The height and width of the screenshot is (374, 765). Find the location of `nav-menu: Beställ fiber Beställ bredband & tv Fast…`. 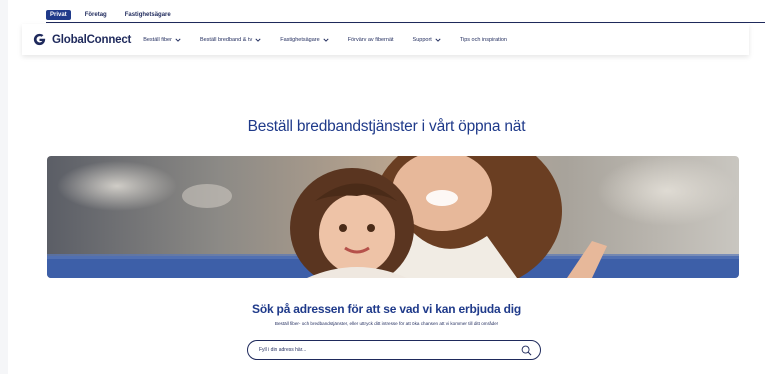

nav-menu: Beställ fiber Beställ bredband & tv Fast… is located at coordinates (334, 40).